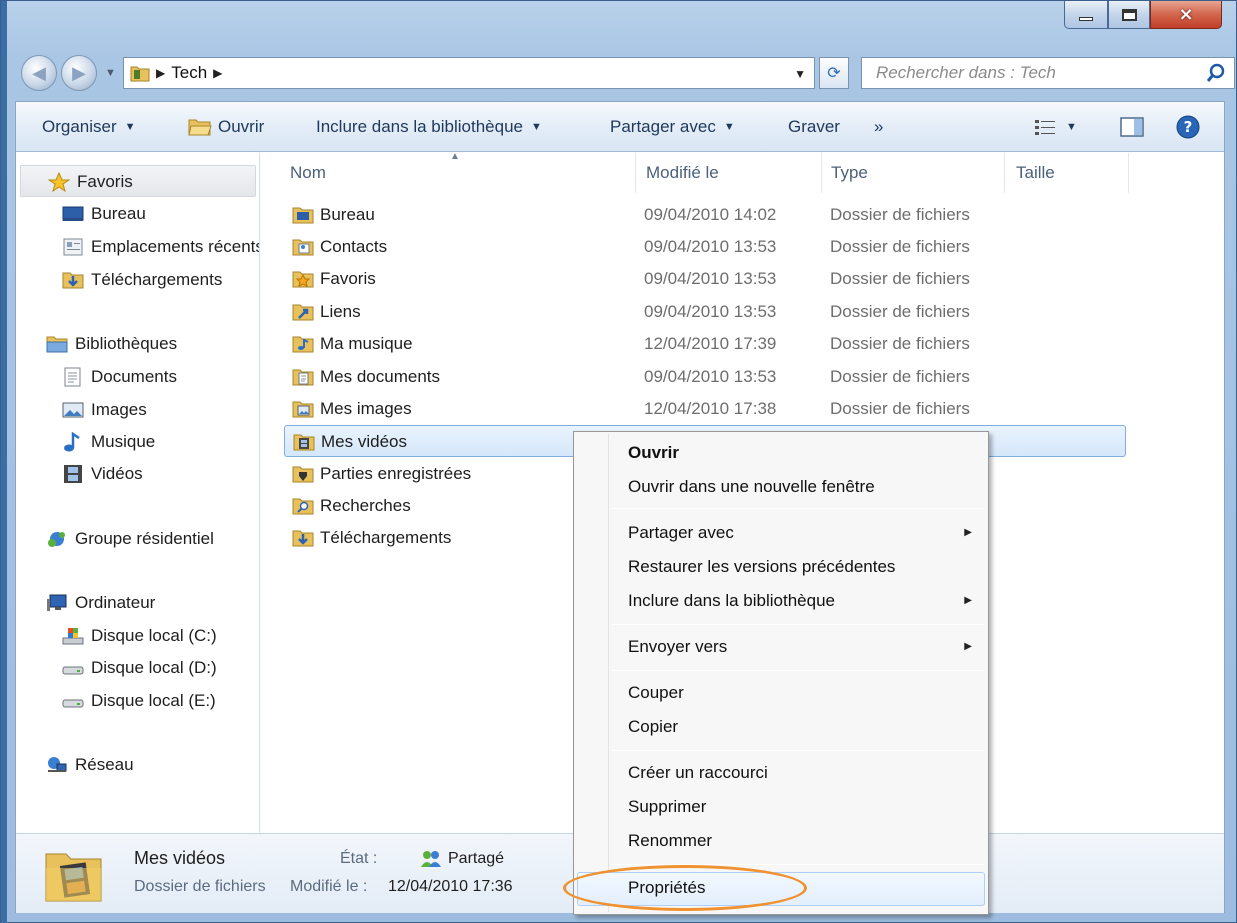  Describe the element at coordinates (226, 127) in the screenshot. I see `open-button: Ouvrir` at that location.